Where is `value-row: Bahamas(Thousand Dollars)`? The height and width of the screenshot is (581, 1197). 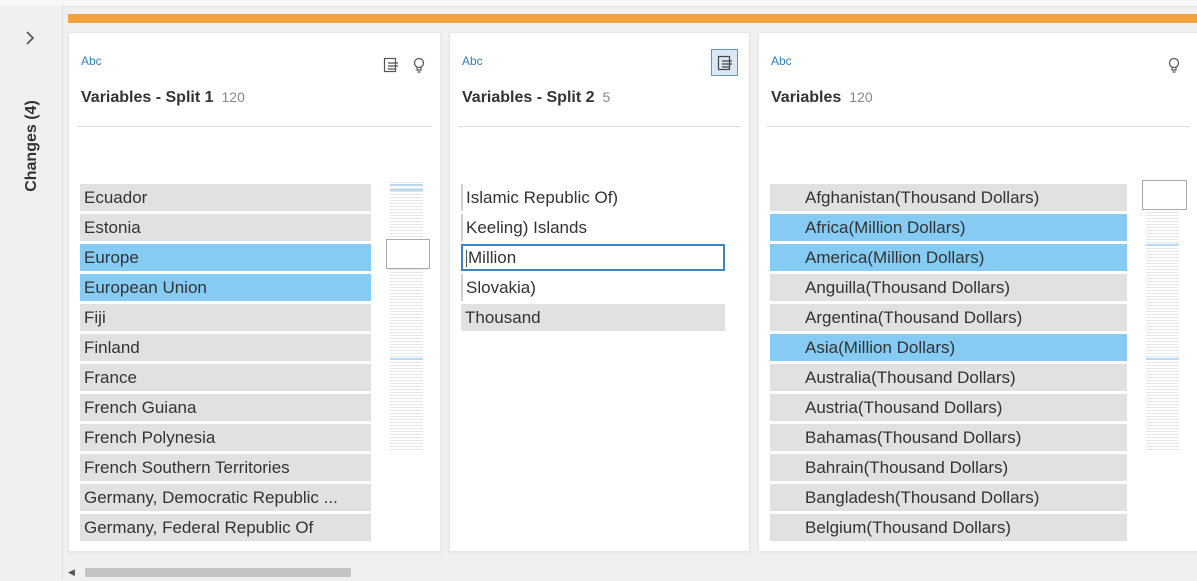
value-row: Bahamas(Thousand Dollars) is located at coordinates (948, 437).